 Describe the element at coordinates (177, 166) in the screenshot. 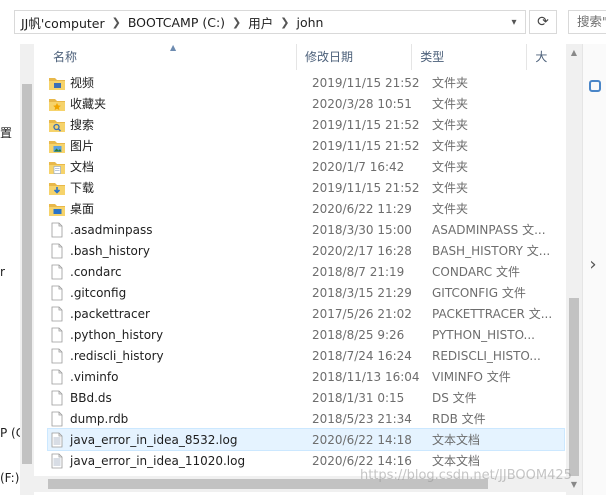

I see `file-name-cell: 文档` at that location.